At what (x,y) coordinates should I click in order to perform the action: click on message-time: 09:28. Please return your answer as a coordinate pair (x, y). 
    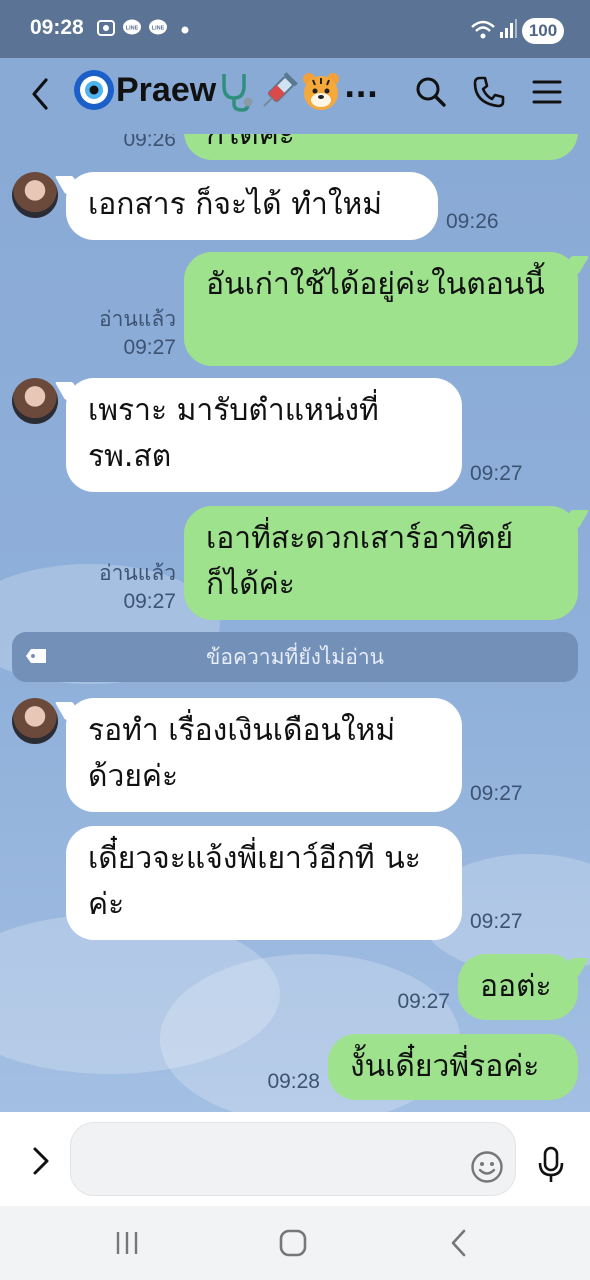
    Looking at the image, I should click on (293, 1081).